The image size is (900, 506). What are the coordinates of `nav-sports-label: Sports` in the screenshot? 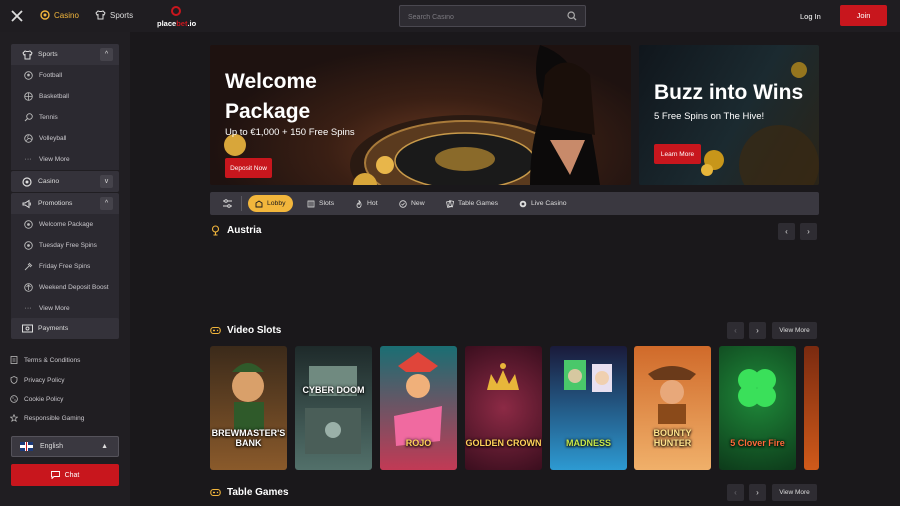 It's located at (122, 15).